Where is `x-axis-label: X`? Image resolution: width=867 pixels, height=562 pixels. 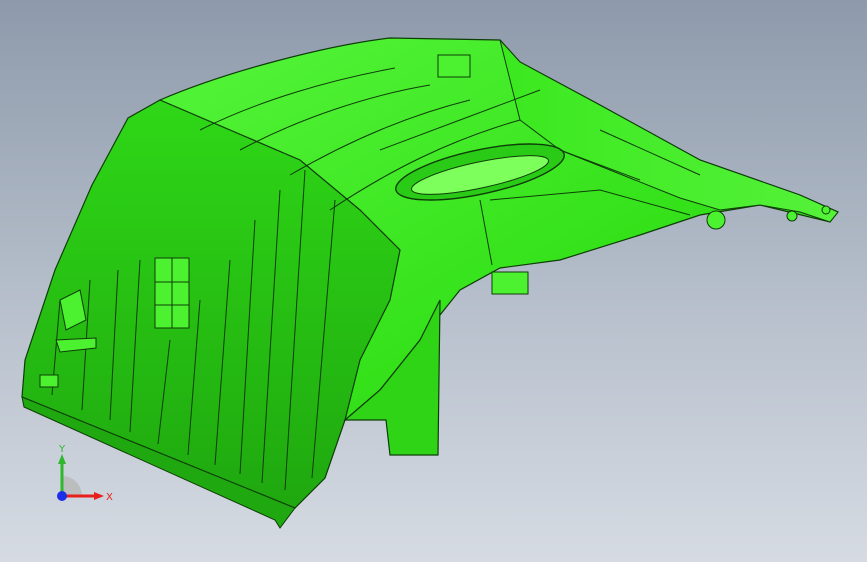 x-axis-label: X is located at coordinates (109, 497).